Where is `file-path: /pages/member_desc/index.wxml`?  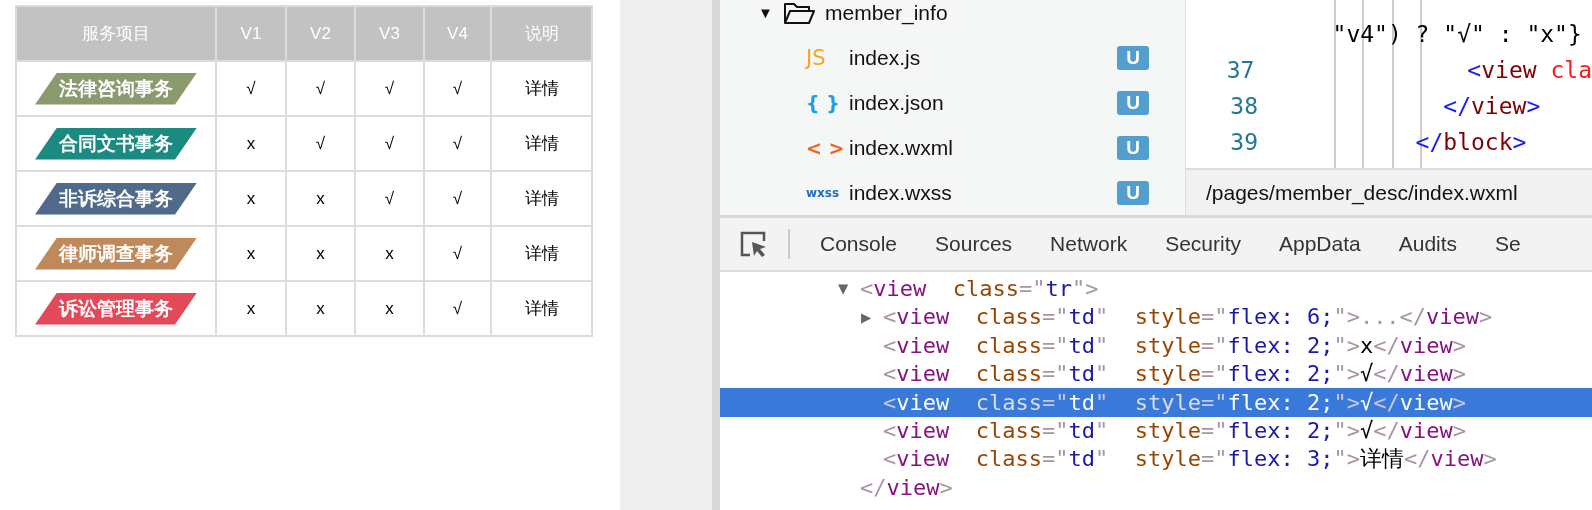
file-path: /pages/member_desc/index.wxml is located at coordinates (1389, 191).